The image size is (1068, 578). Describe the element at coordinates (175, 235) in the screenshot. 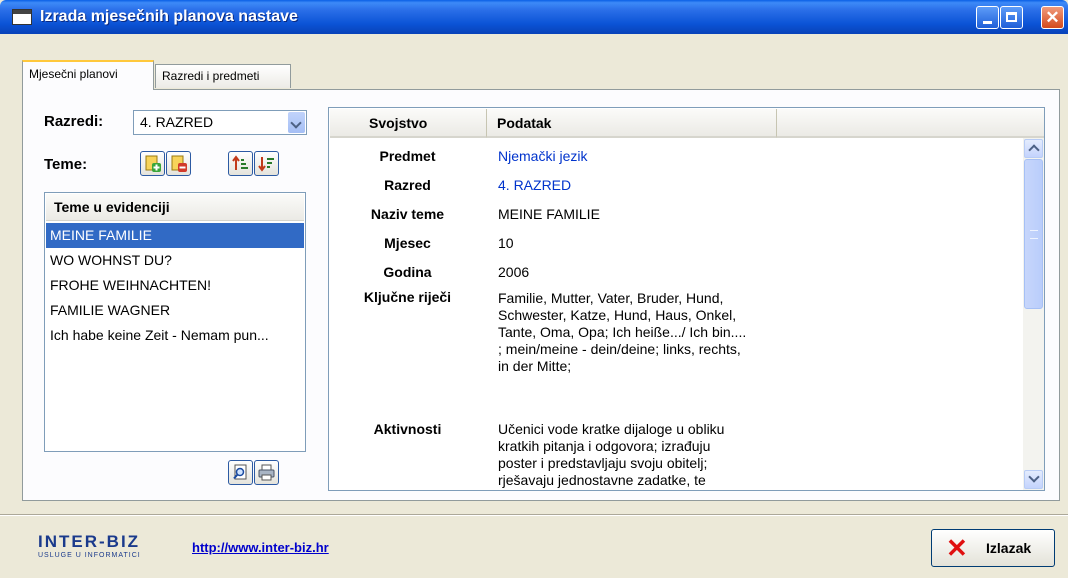

I see `list-item: MEINE FAMILIE` at that location.